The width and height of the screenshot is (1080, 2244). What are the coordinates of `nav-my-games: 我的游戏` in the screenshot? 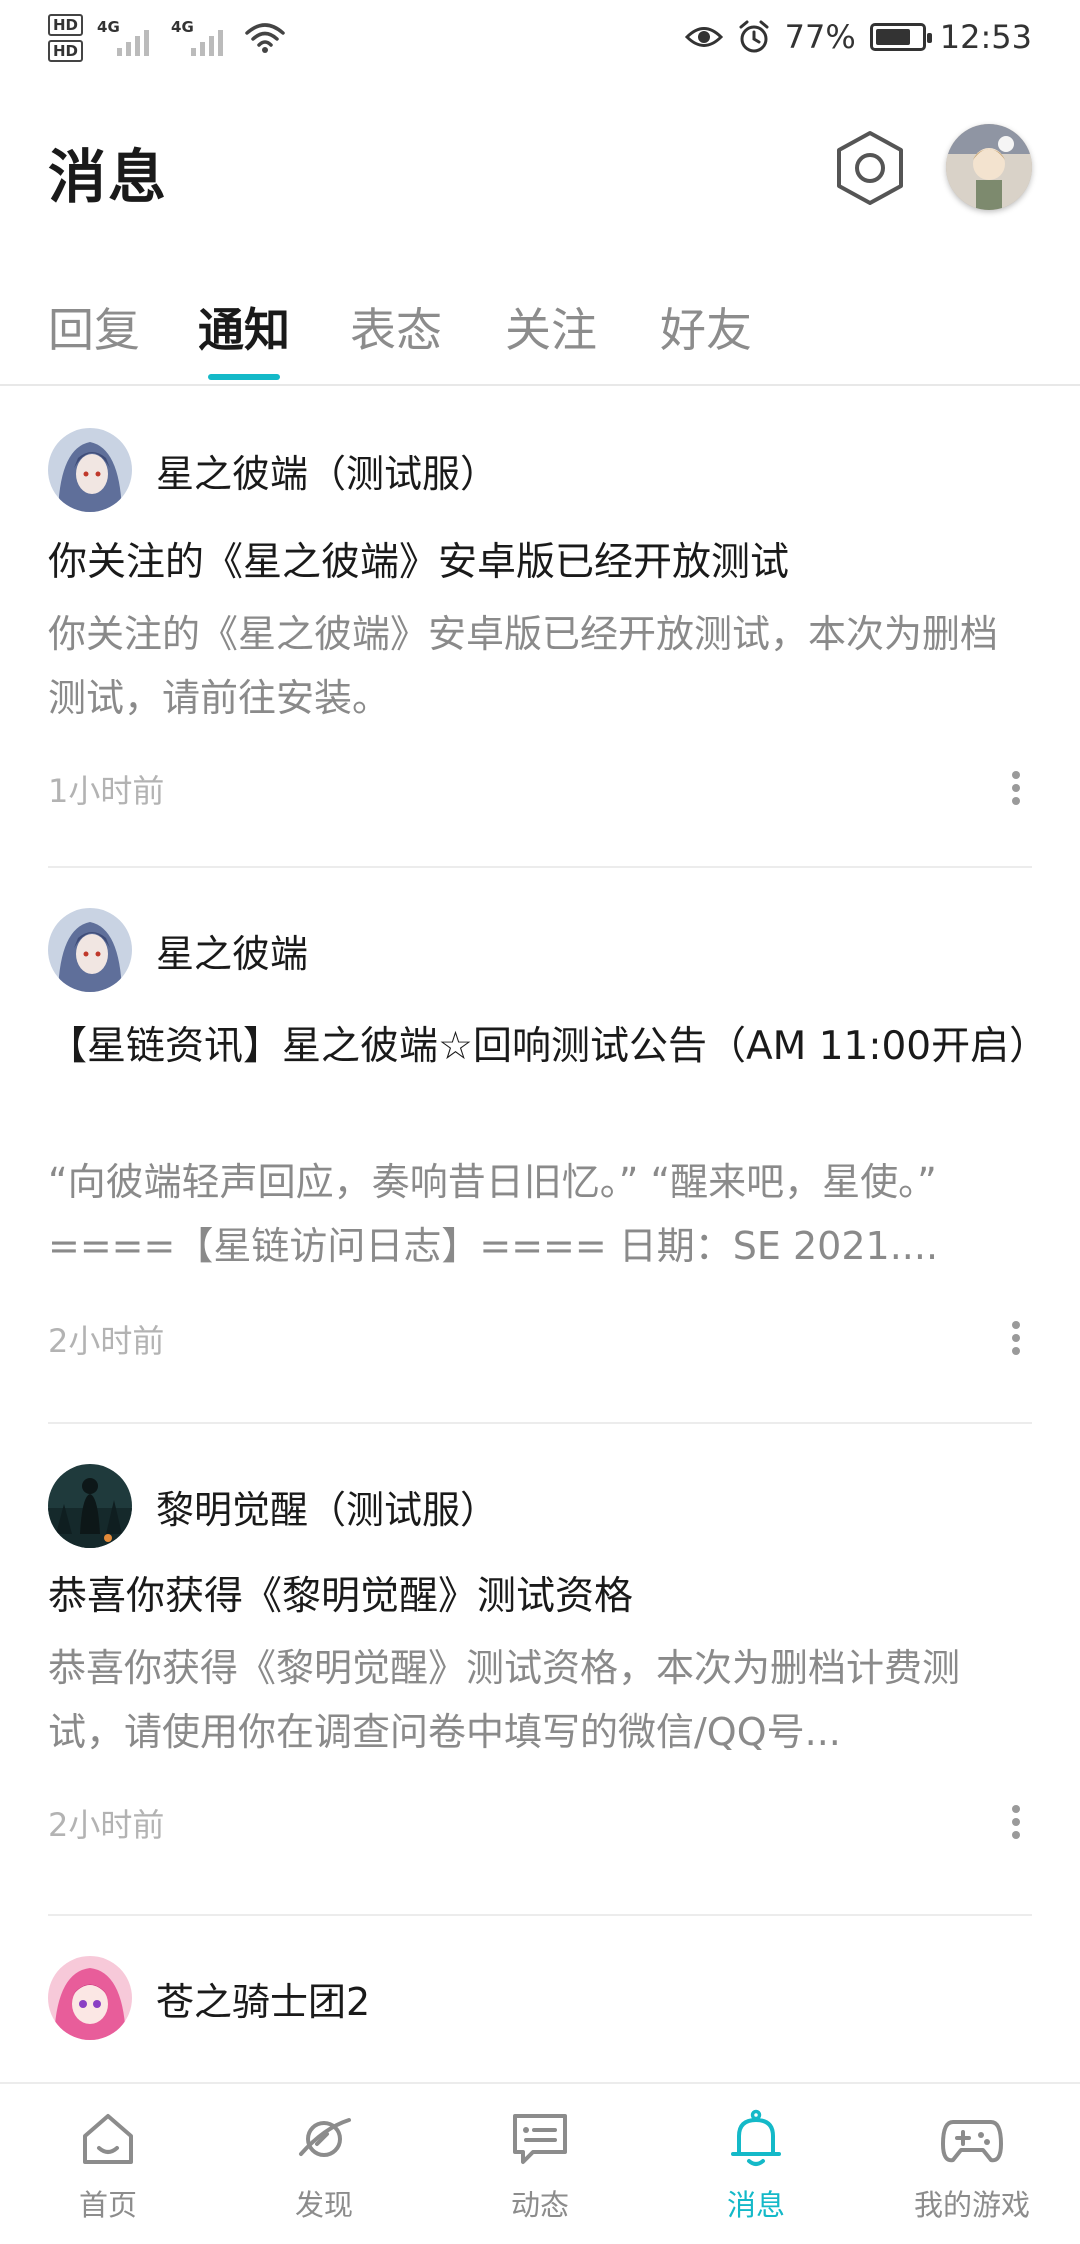 It's located at (972, 2165).